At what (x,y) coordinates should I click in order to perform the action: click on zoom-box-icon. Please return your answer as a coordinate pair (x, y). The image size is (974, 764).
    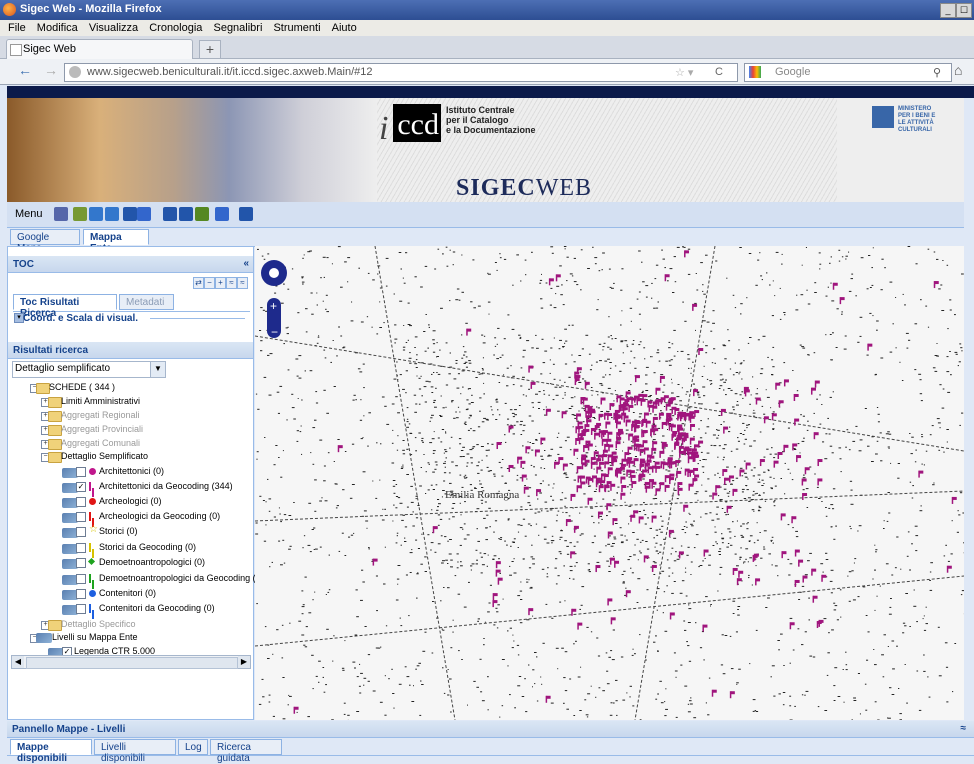
    Looking at the image, I should click on (96, 214).